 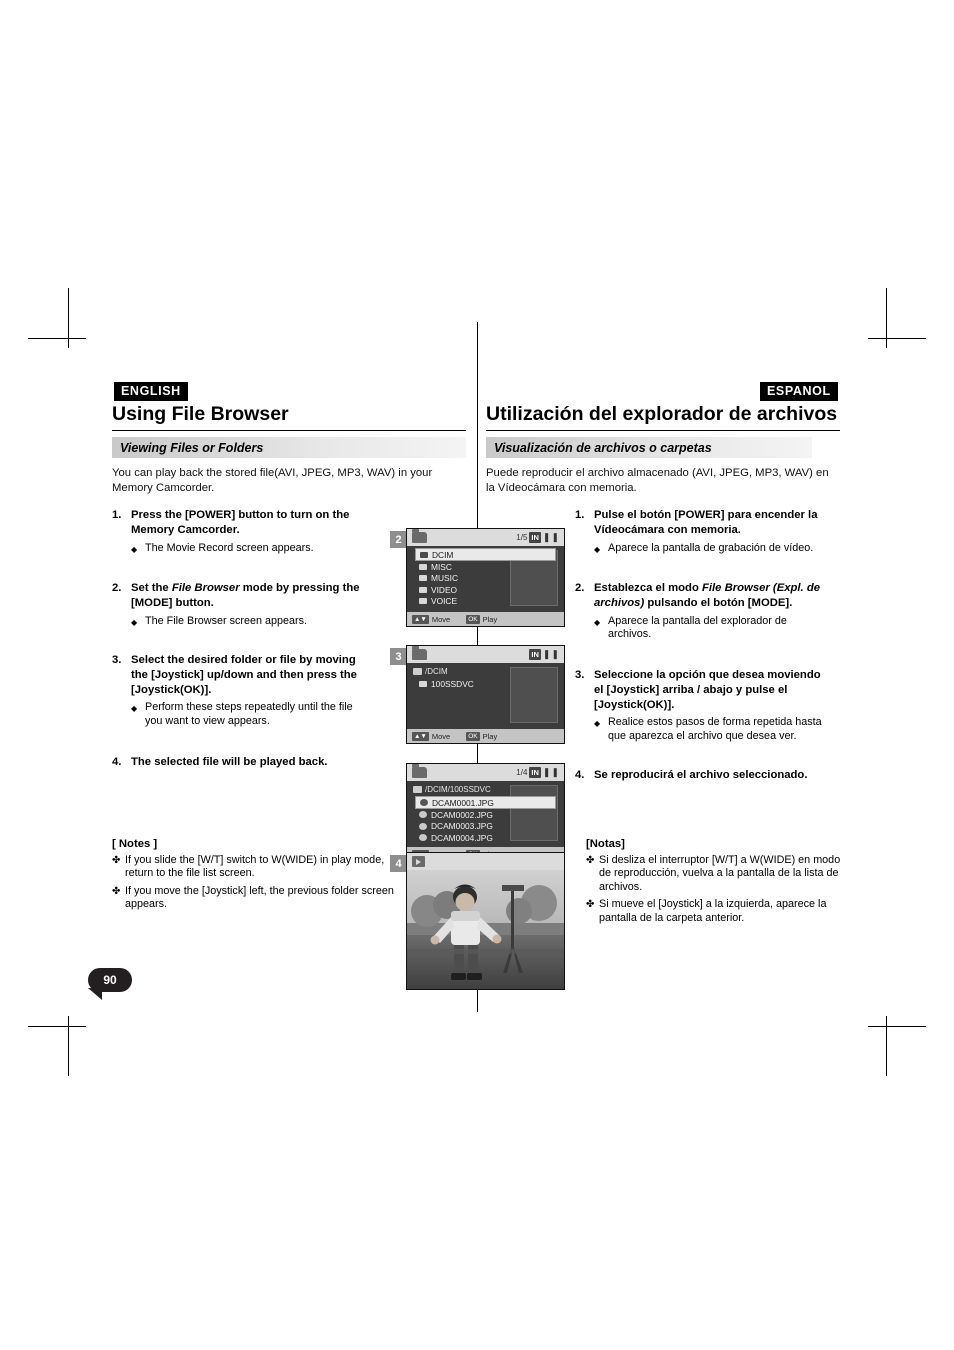 I want to click on list-item-label: DCAM0003.JPG, so click(x=462, y=826).